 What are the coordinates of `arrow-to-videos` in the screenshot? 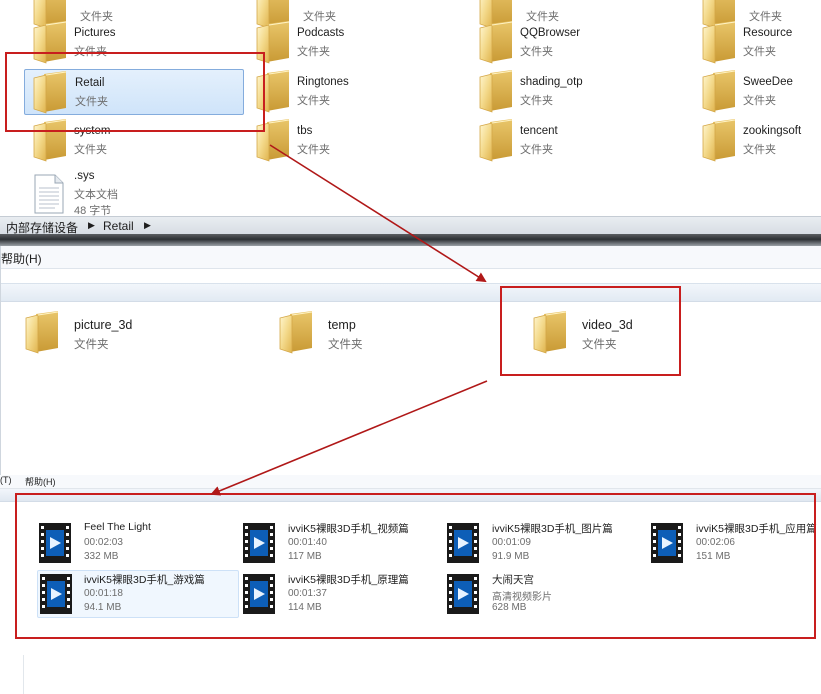 It's located at (349, 438).